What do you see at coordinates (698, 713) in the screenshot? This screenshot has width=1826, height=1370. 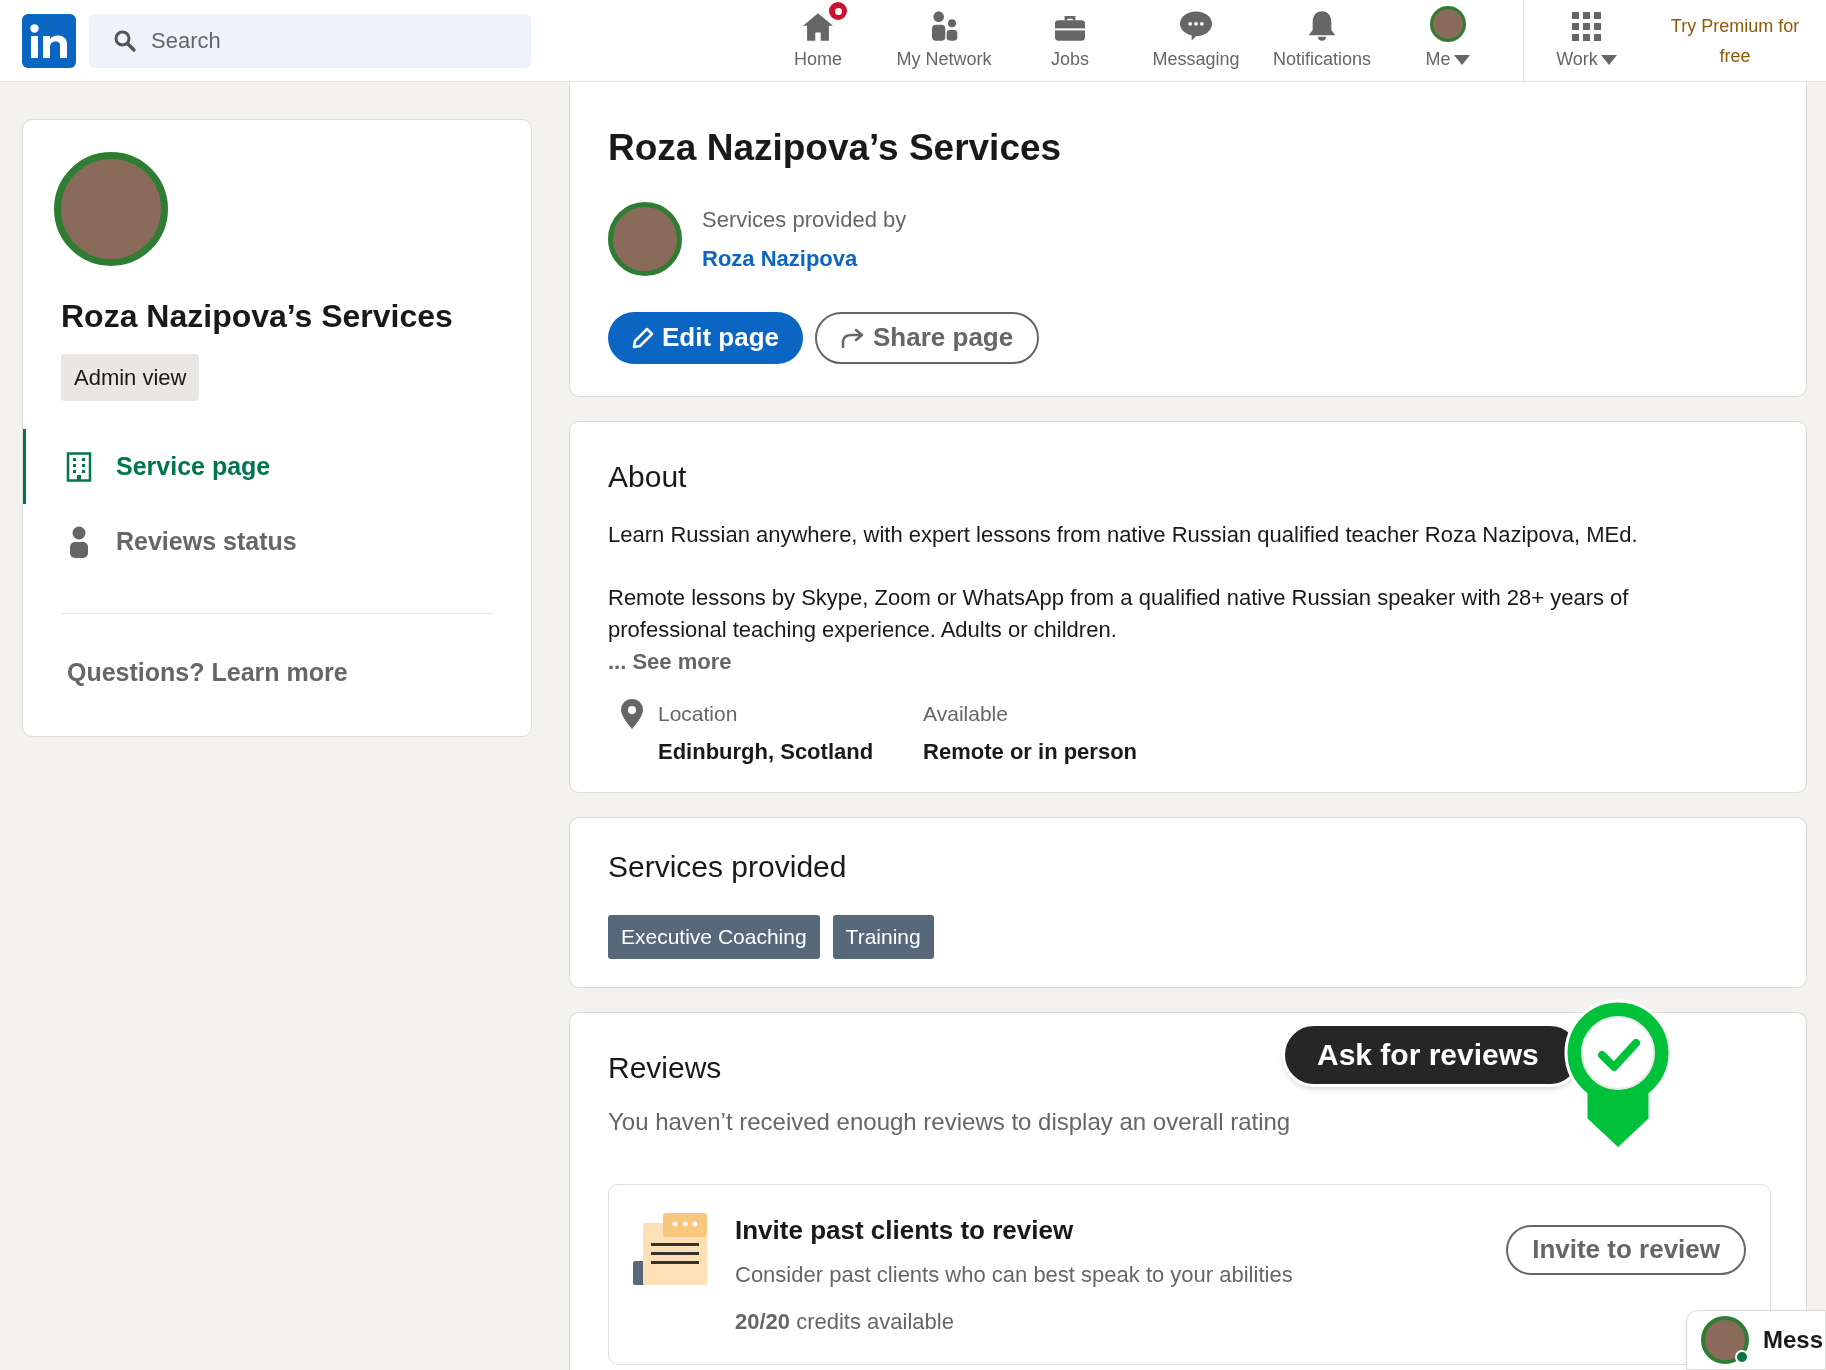 I see `detail-label: Location` at bounding box center [698, 713].